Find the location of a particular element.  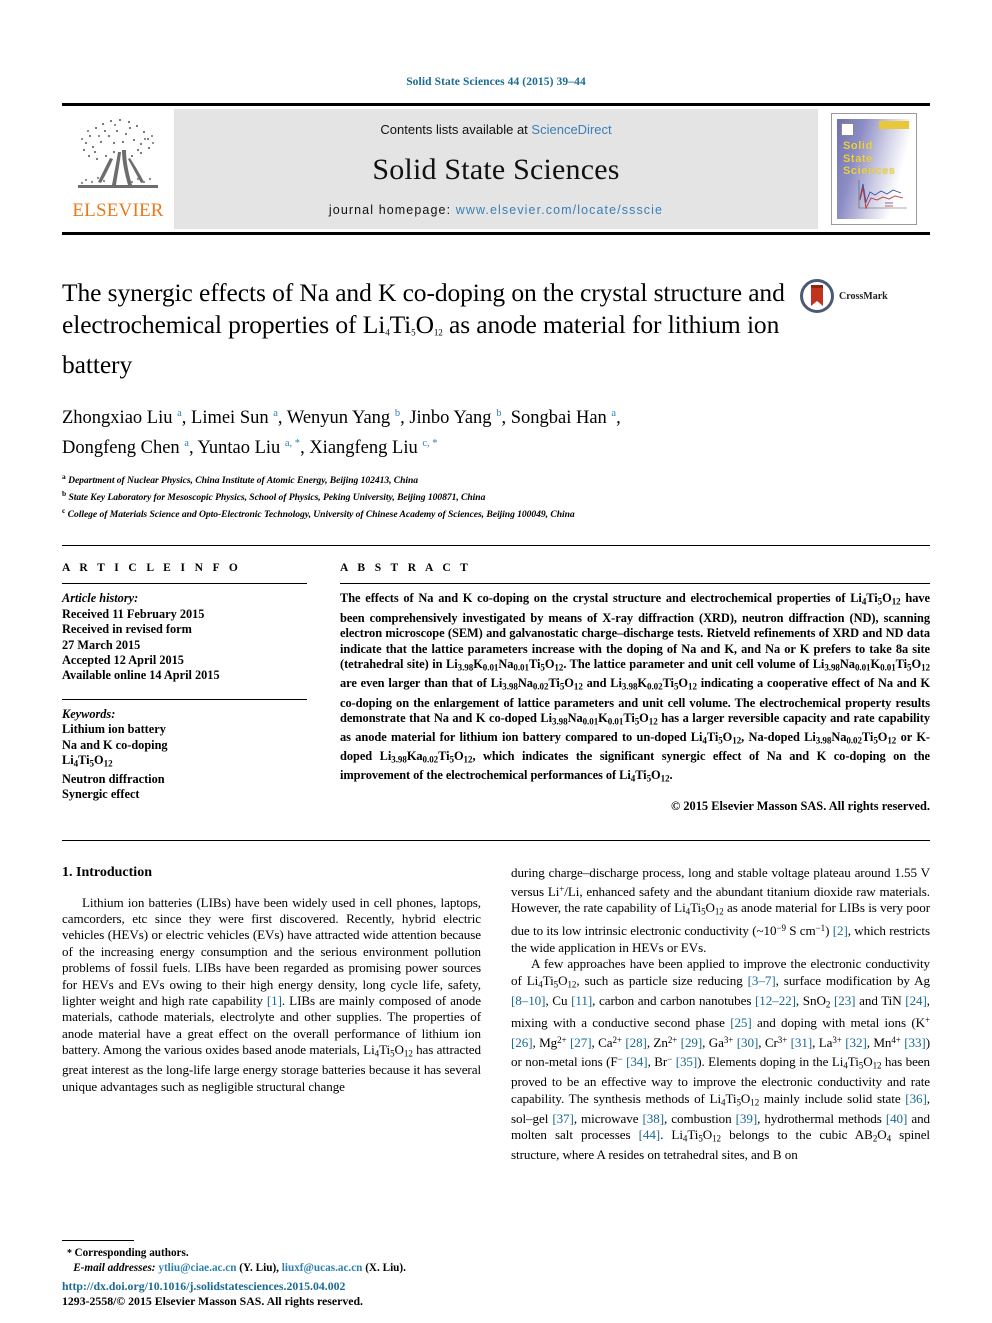

history-item: Received in revised form is located at coordinates (127, 629).